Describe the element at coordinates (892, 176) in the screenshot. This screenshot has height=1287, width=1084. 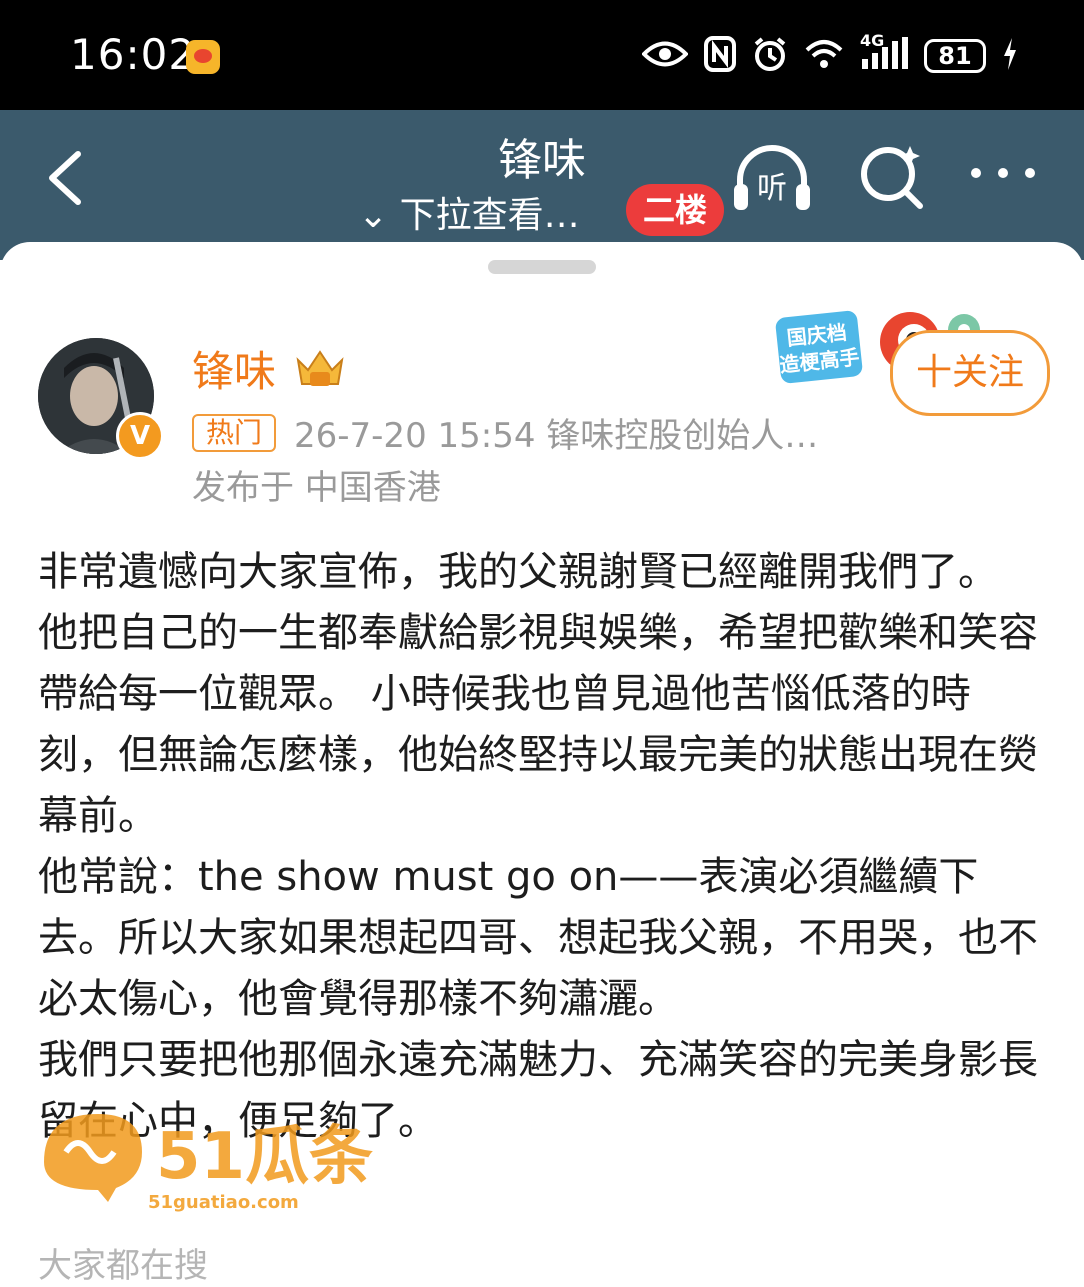
I see `search-icon` at that location.